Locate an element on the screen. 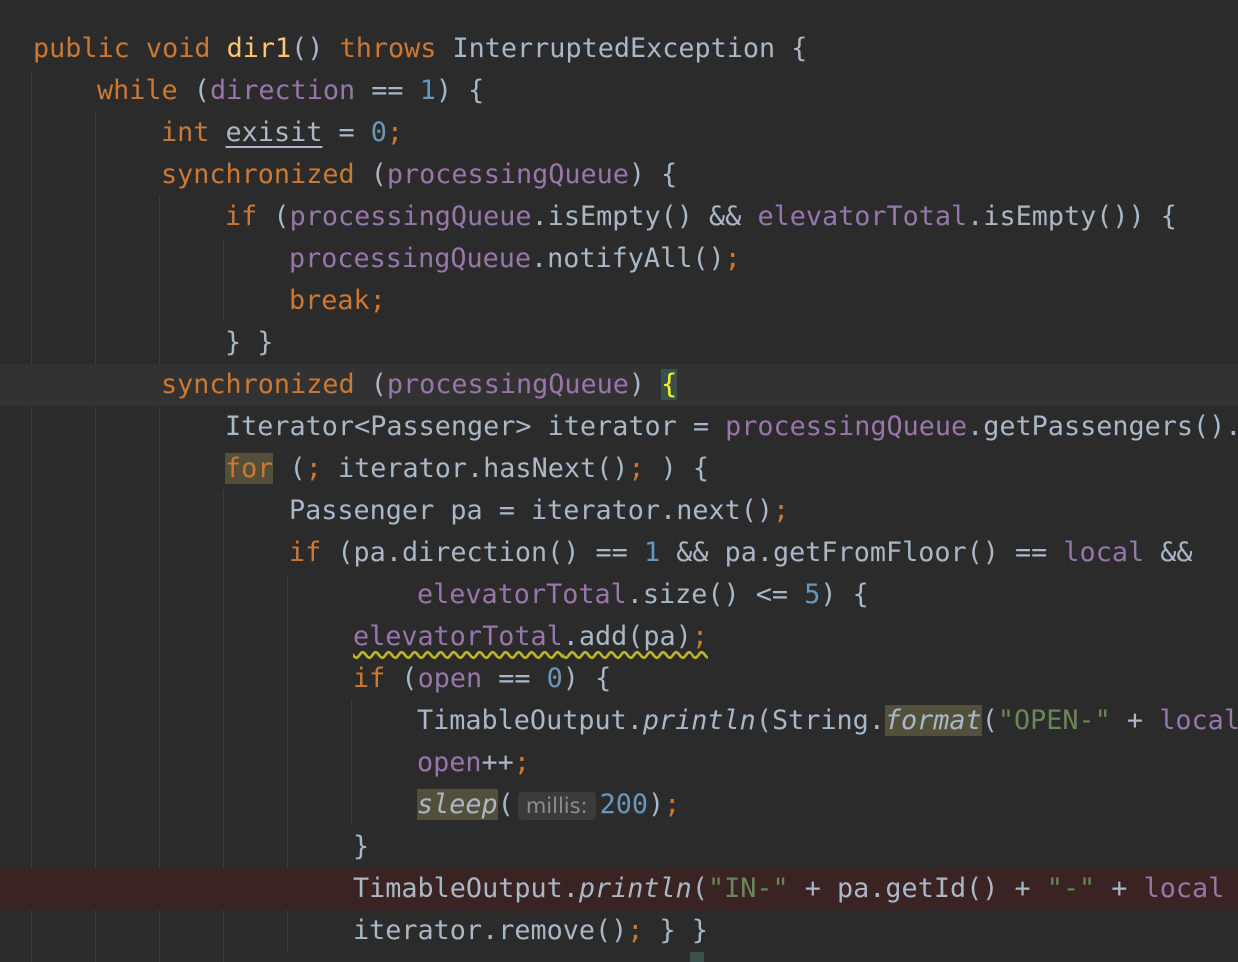  code-line: iterator.remove(); } } is located at coordinates (619, 931).